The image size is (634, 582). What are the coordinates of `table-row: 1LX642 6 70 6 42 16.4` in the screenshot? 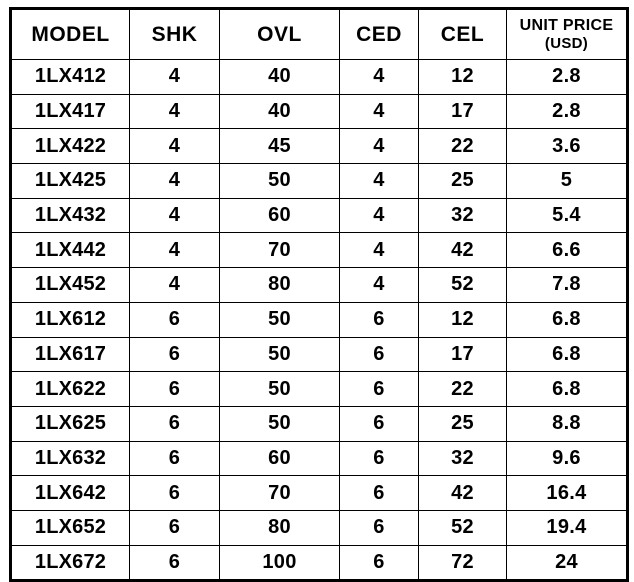 It's located at (319, 493).